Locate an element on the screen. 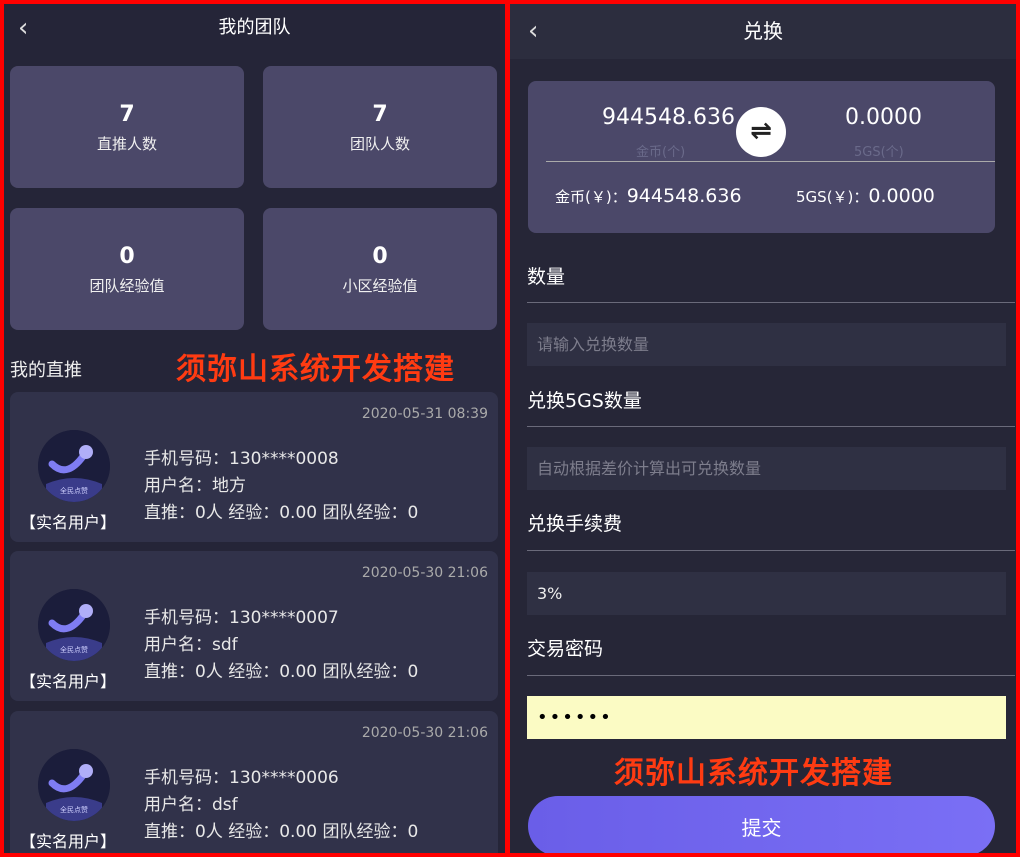 This screenshot has width=1020, height=857. member-date: 2020-05-31 08:39 is located at coordinates (424, 414).